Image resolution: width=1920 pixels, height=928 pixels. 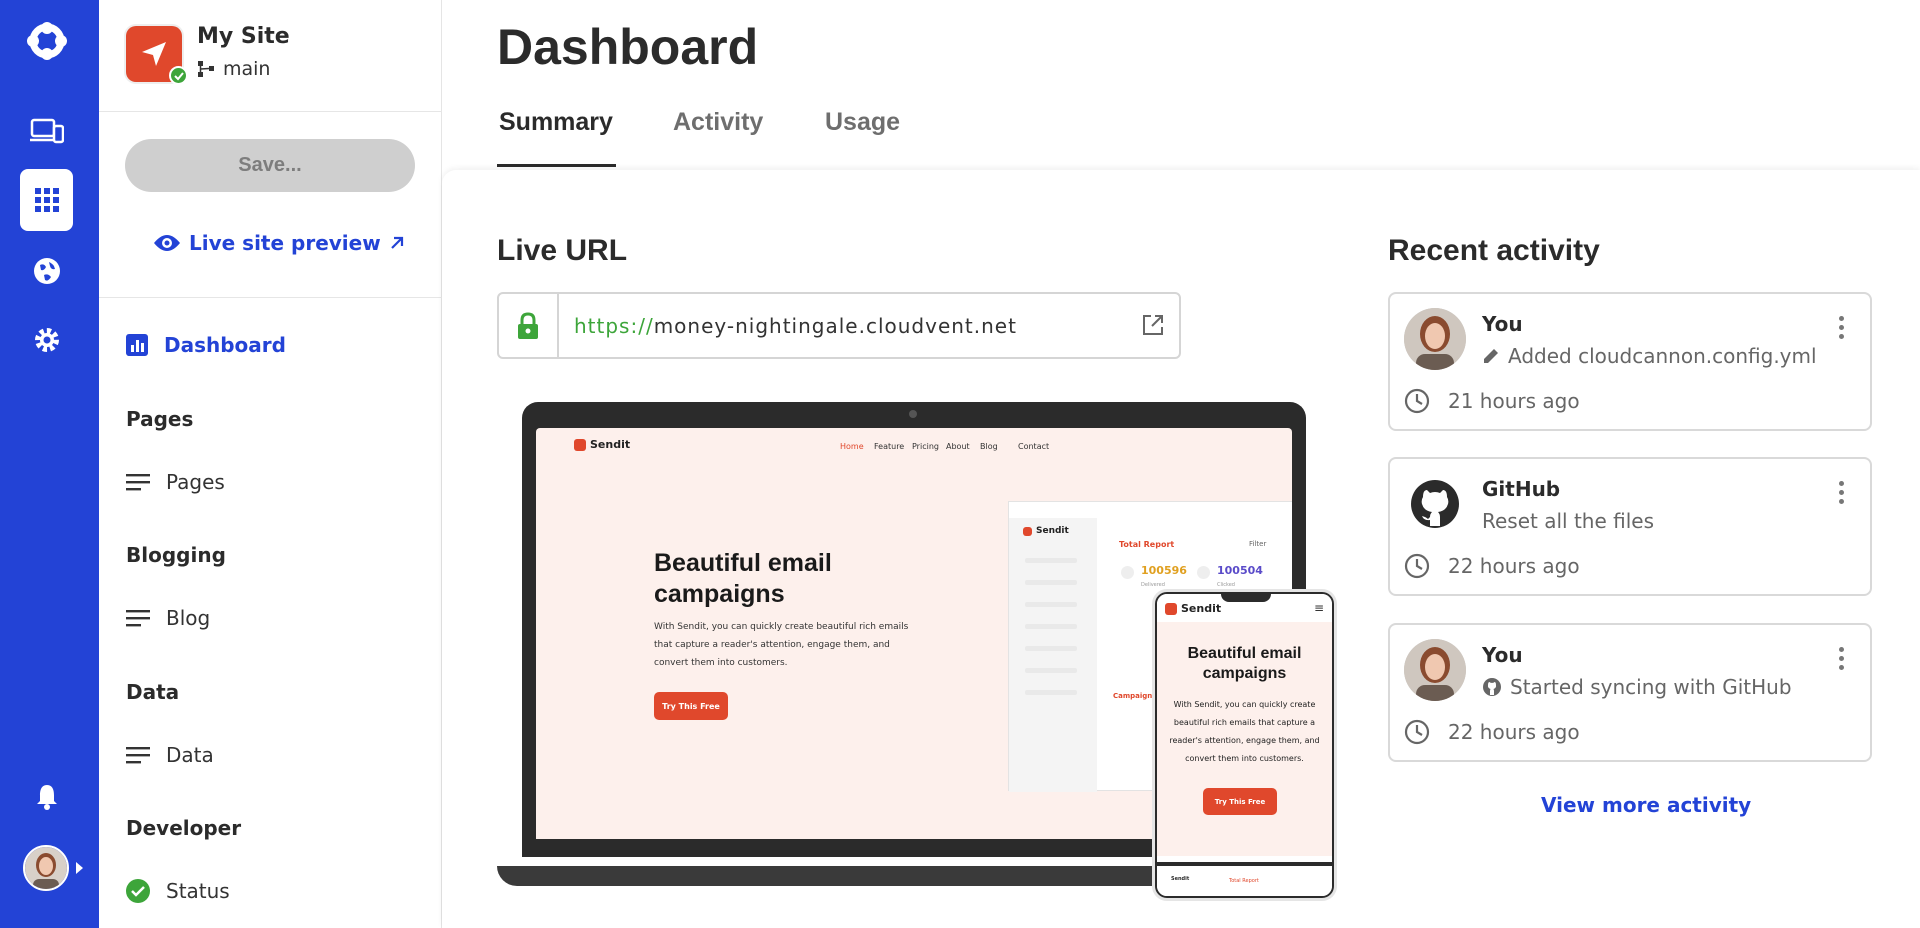 I want to click on phone-menu-icon: ≡, so click(x=1318, y=608).